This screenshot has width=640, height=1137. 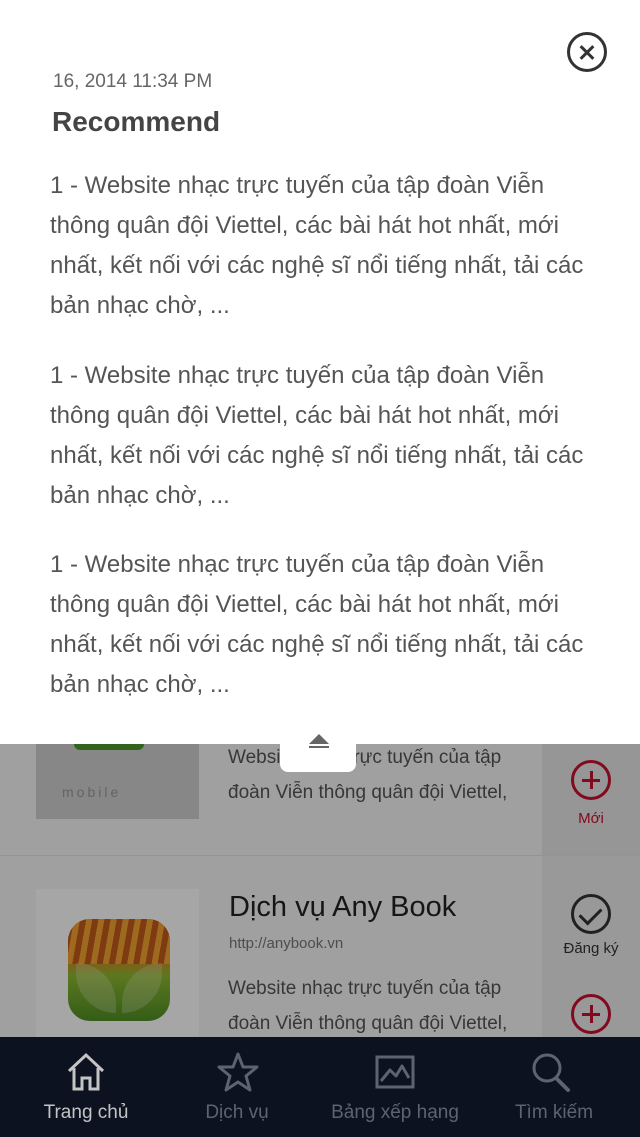 I want to click on tab-rankings: Bảng xếp hạng, so click(x=395, y=1087).